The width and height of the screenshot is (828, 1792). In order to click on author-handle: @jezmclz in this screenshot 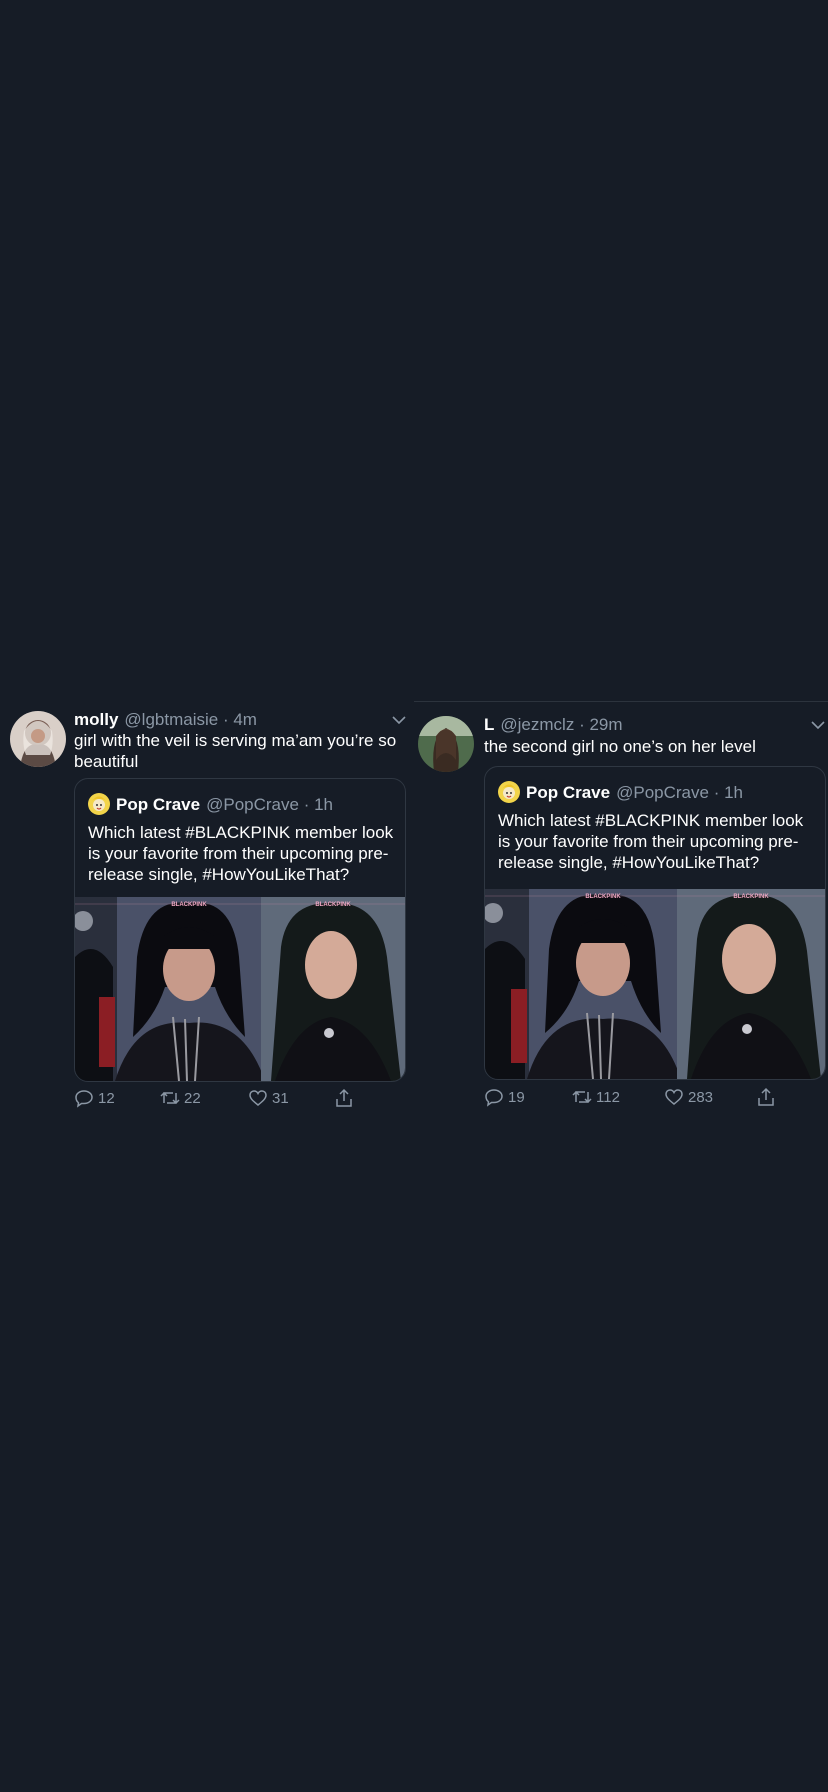, I will do `click(537, 724)`.